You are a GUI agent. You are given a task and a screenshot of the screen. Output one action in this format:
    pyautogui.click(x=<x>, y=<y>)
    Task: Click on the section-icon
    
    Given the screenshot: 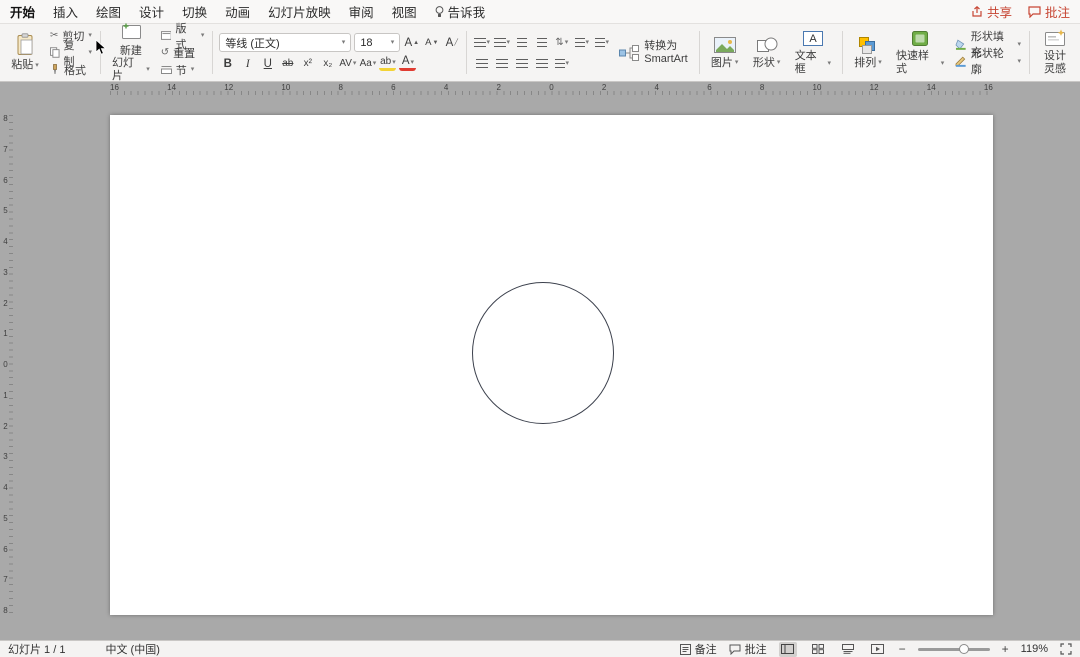 What is the action you would take?
    pyautogui.click(x=166, y=70)
    